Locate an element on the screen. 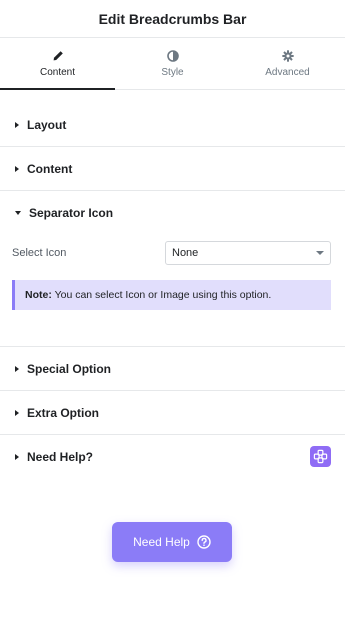 This screenshot has height=639, width=345. section-special-option: Special Option is located at coordinates (172, 369).